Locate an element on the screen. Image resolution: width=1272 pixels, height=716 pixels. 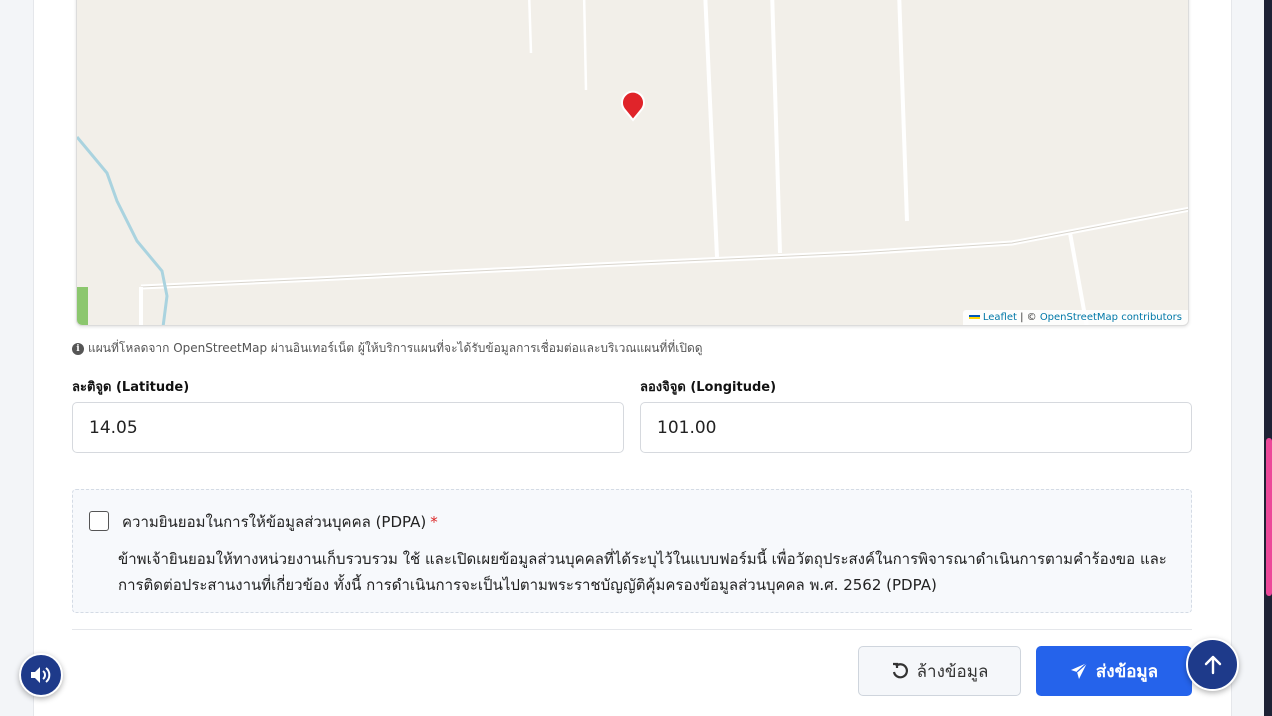
text-to-speech-button is located at coordinates (41, 675).